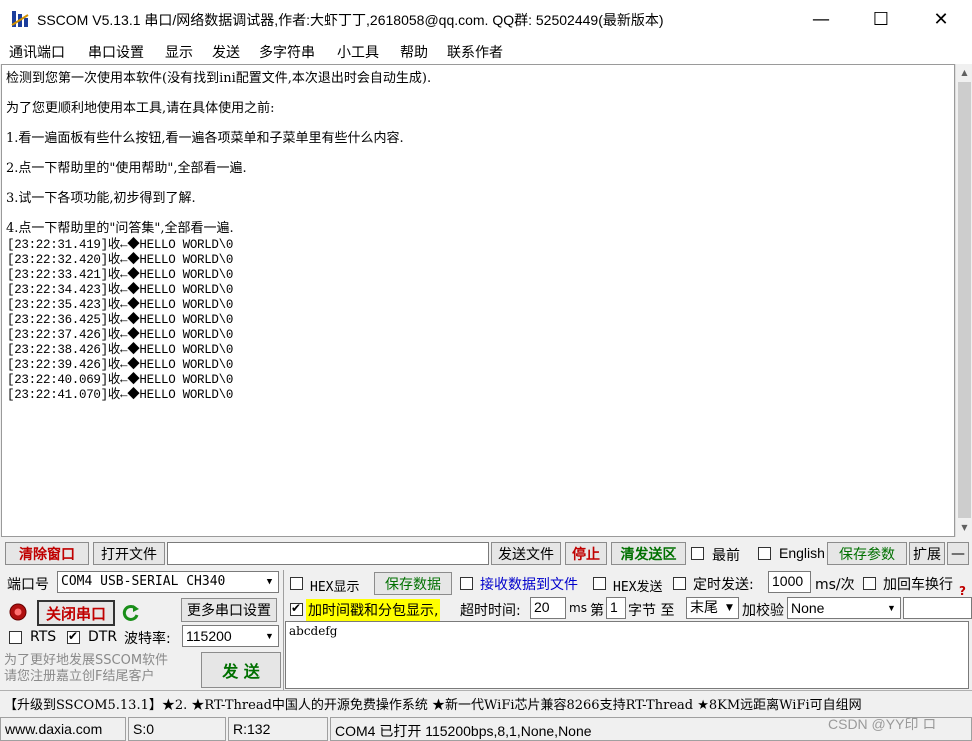  I want to click on stop-button: 停止, so click(586, 553).